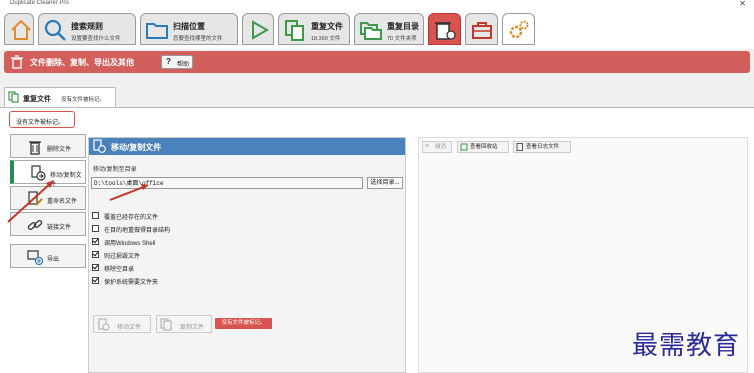 The height and width of the screenshot is (373, 754). Describe the element at coordinates (78, 201) in the screenshot. I see `annotation-arrows` at that location.